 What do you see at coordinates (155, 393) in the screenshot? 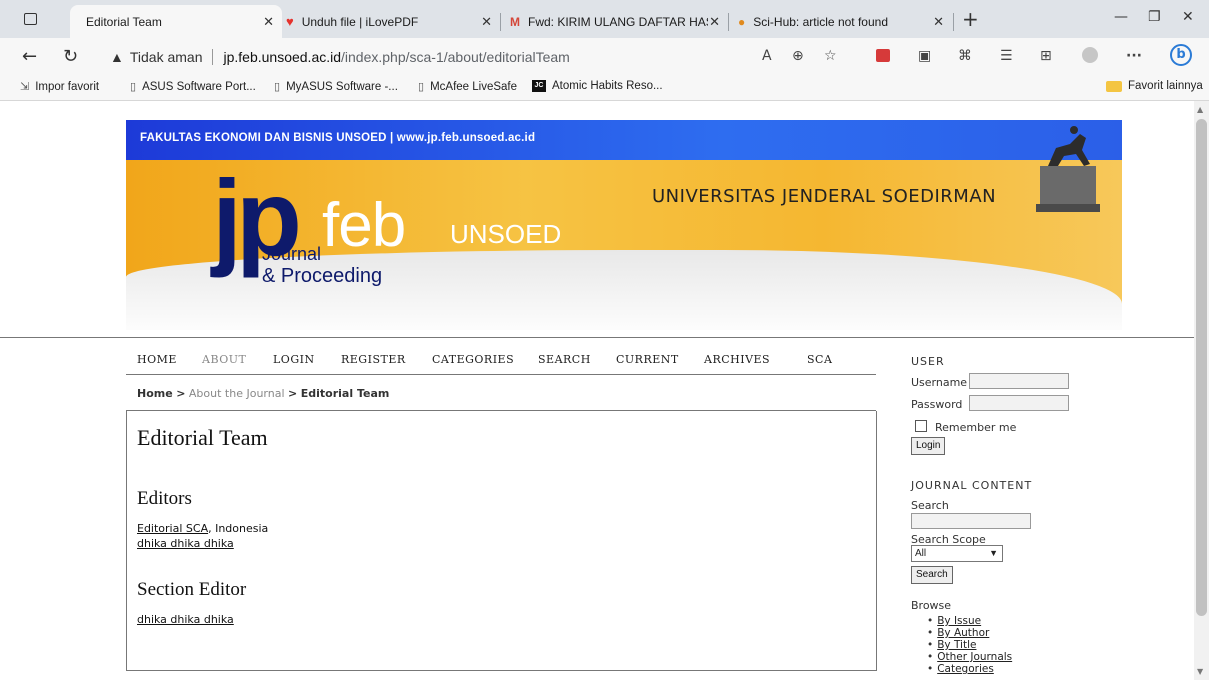
I see `breadcrumb-home: Home` at bounding box center [155, 393].